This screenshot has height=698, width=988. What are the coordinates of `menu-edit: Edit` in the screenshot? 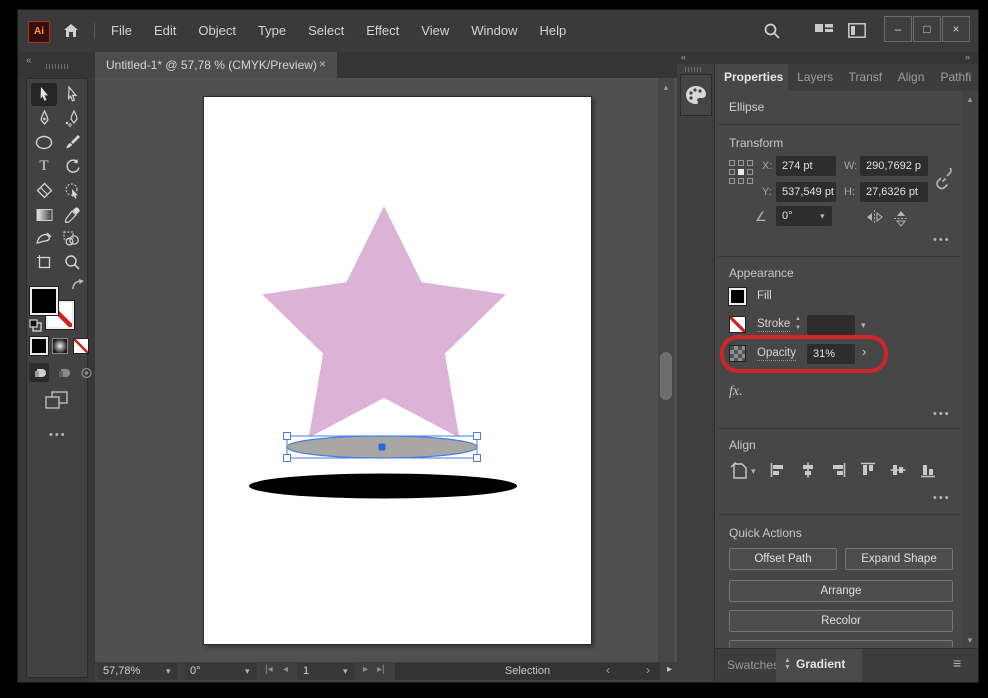 It's located at (165, 31).